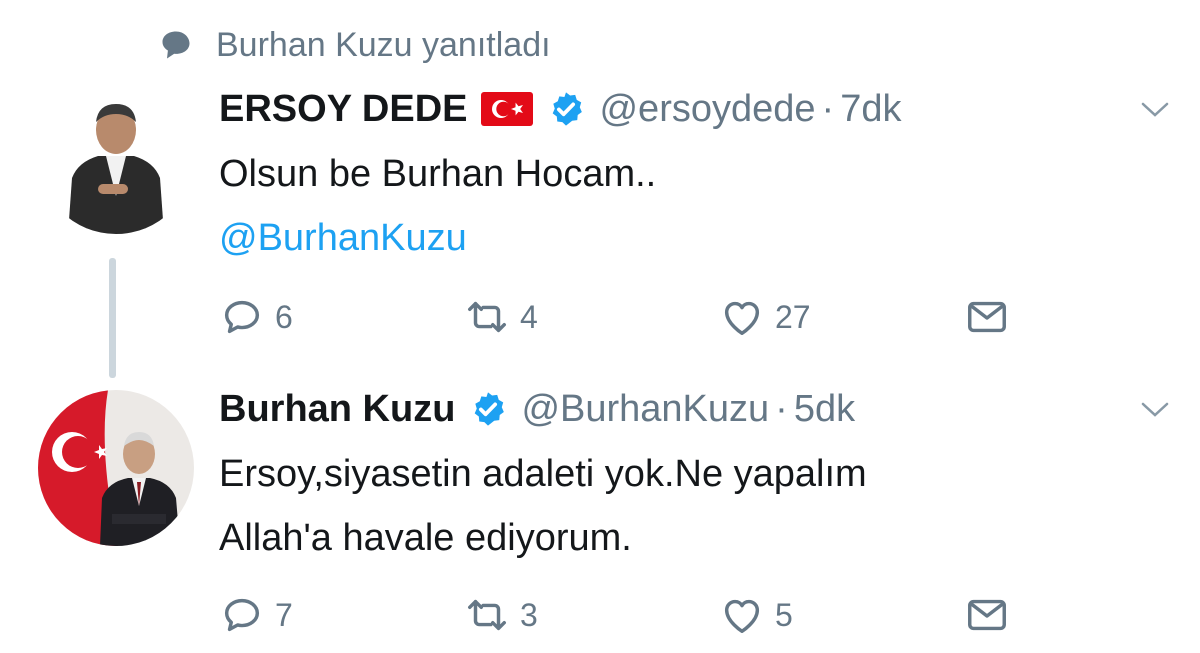 The image size is (1200, 653). I want to click on reply-button: 6, so click(256, 317).